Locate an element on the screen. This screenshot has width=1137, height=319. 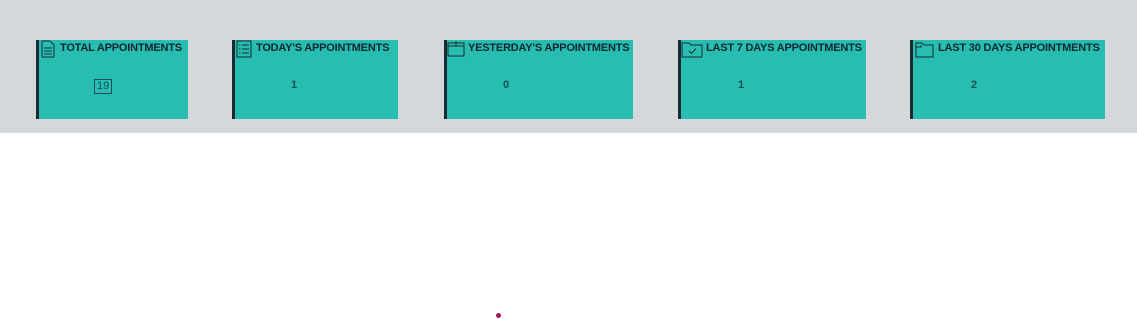
last-7-days-appointments-card: LAST 7 DAYS APPOINTMENTS 1 is located at coordinates (772, 79).